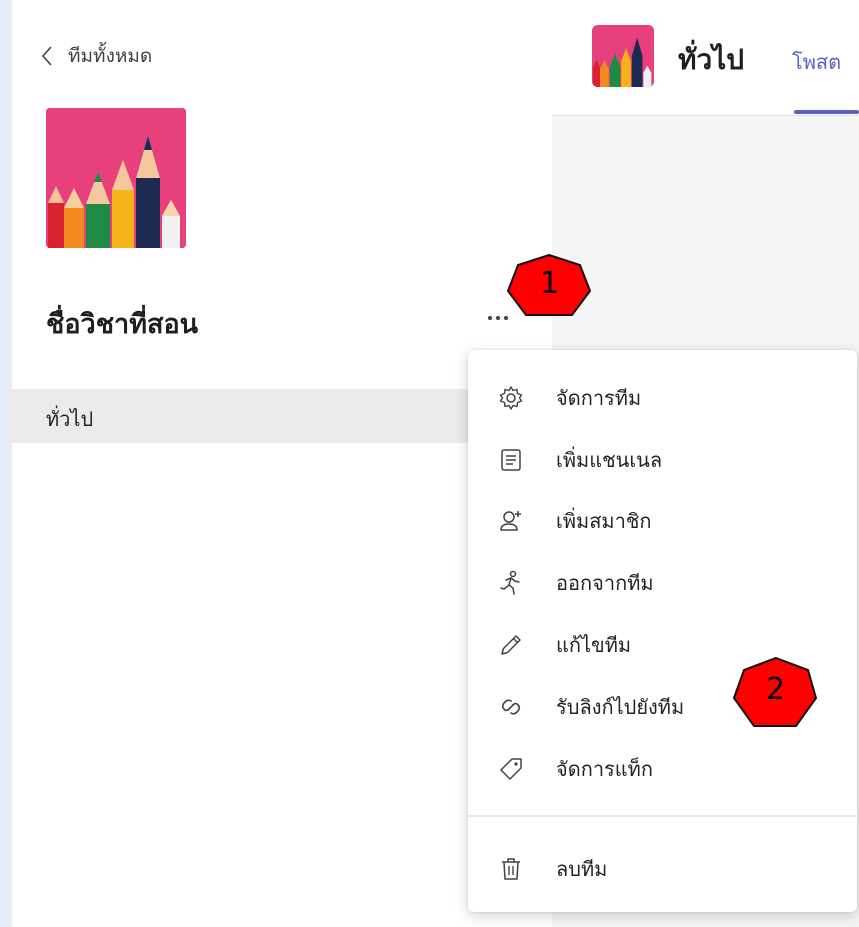  I want to click on add-person-icon, so click(510, 521).